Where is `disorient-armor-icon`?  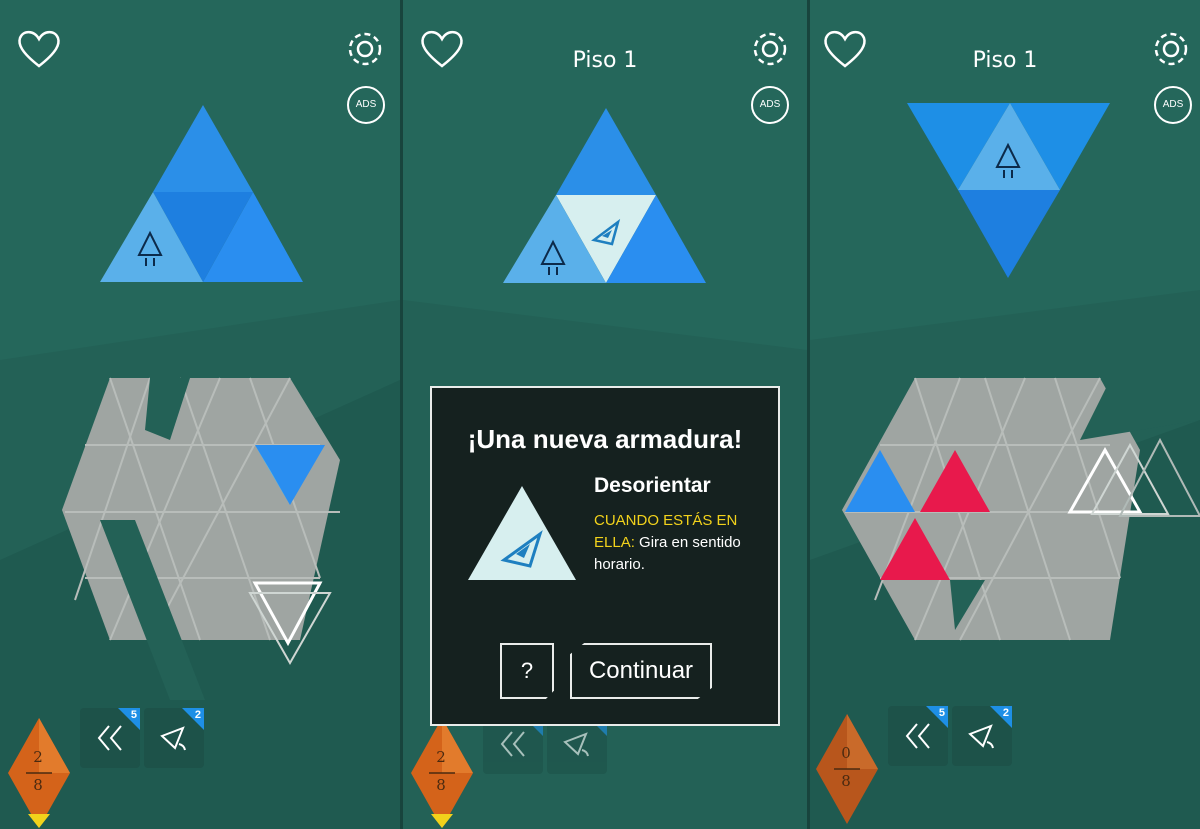 disorient-armor-icon is located at coordinates (522, 533).